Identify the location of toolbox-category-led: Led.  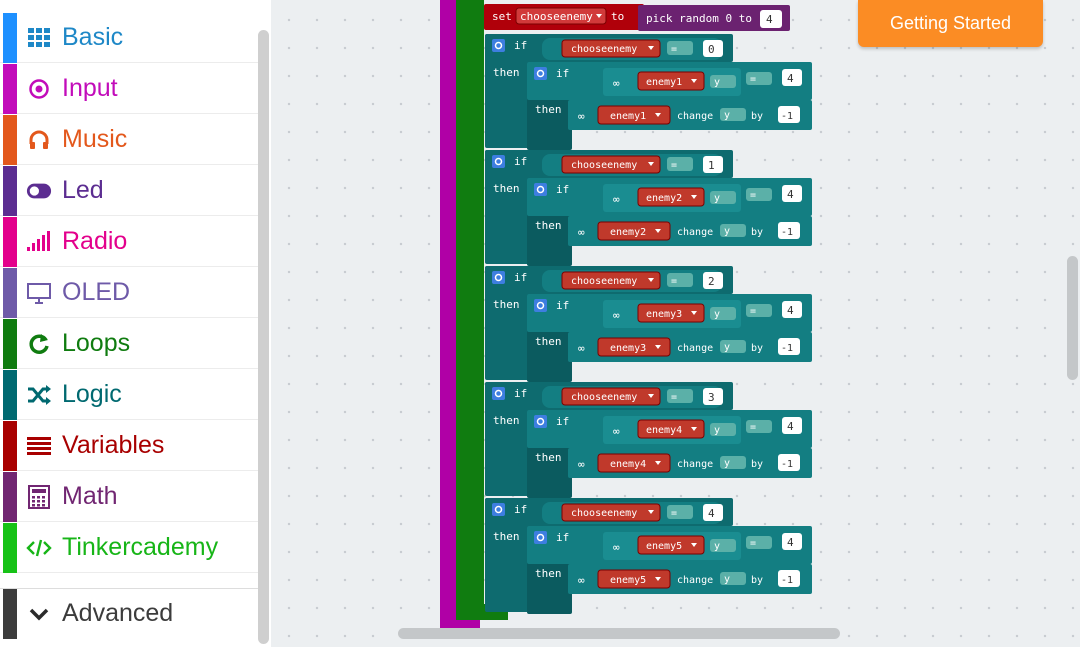
(129, 191).